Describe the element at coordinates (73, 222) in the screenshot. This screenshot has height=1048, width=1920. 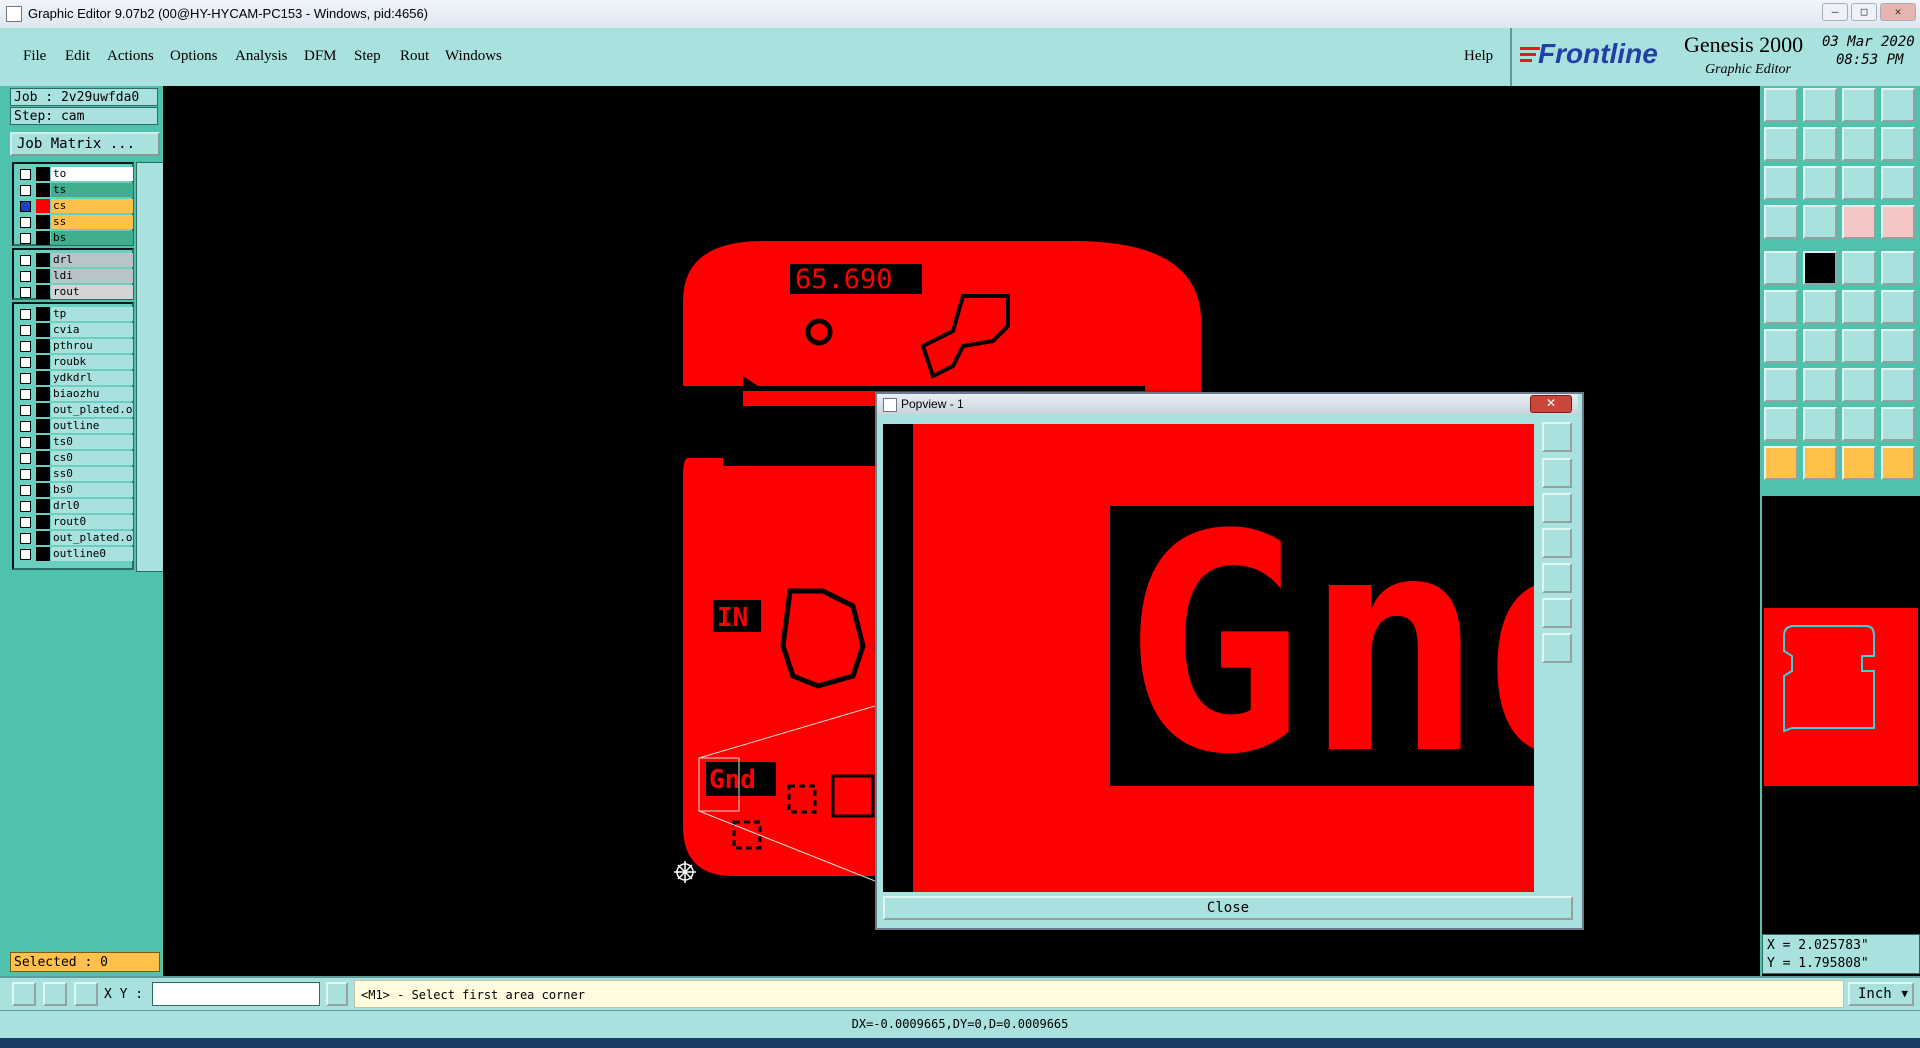
I see `layer-row-ss: ss` at that location.